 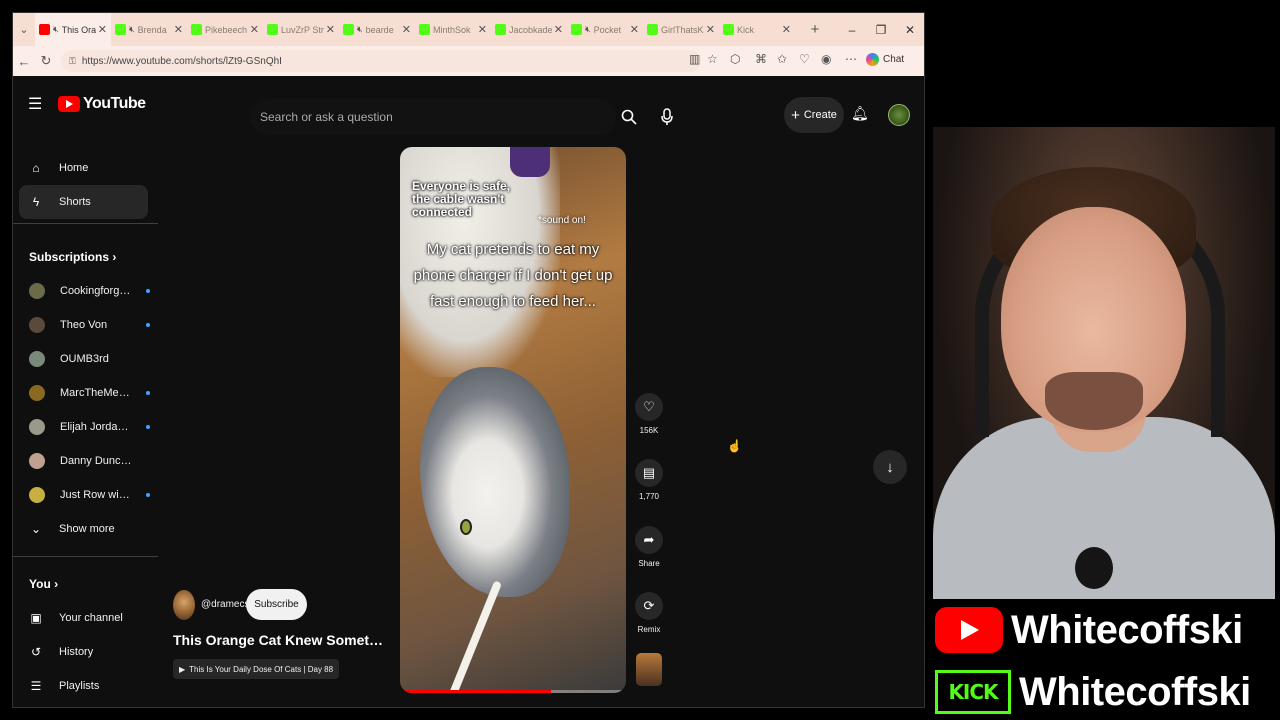 I want to click on arrow-down-icon: ↓, so click(x=890, y=467).